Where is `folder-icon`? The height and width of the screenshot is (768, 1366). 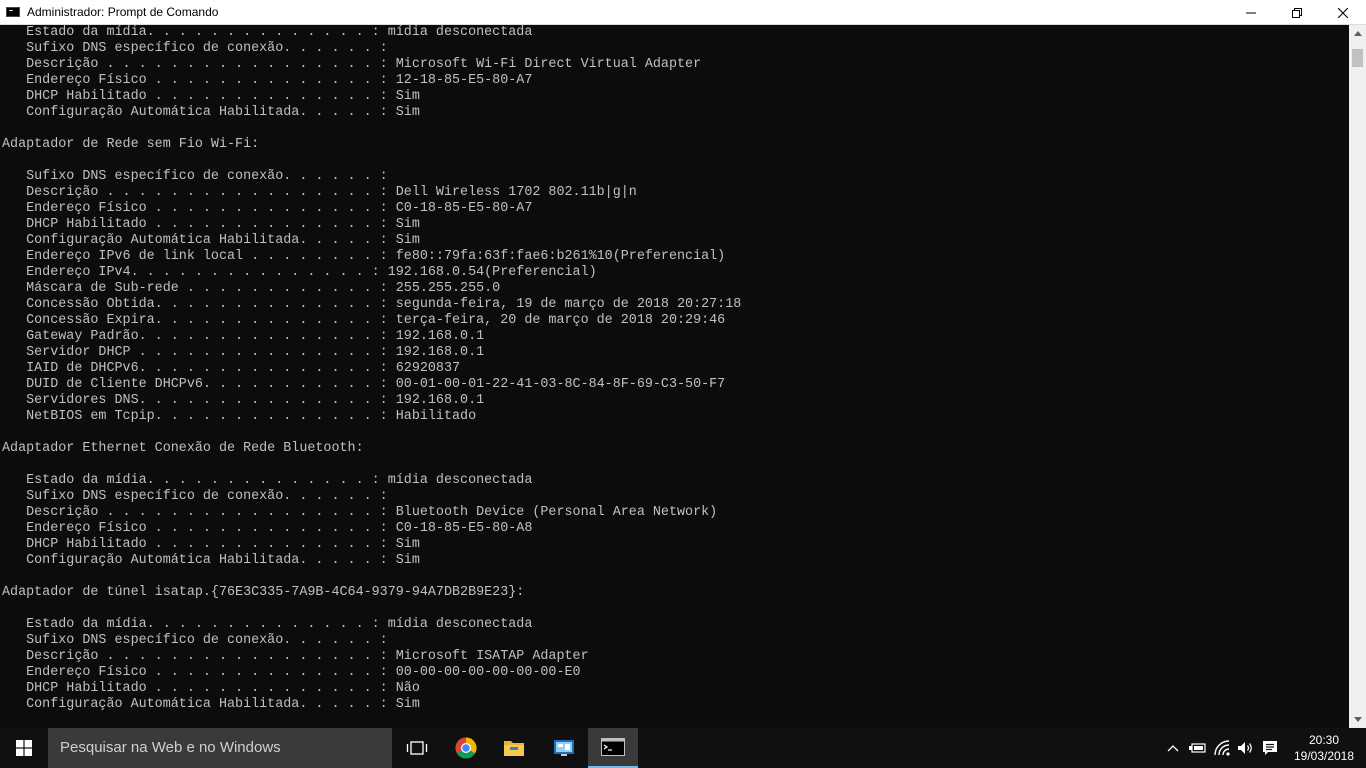 folder-icon is located at coordinates (514, 748).